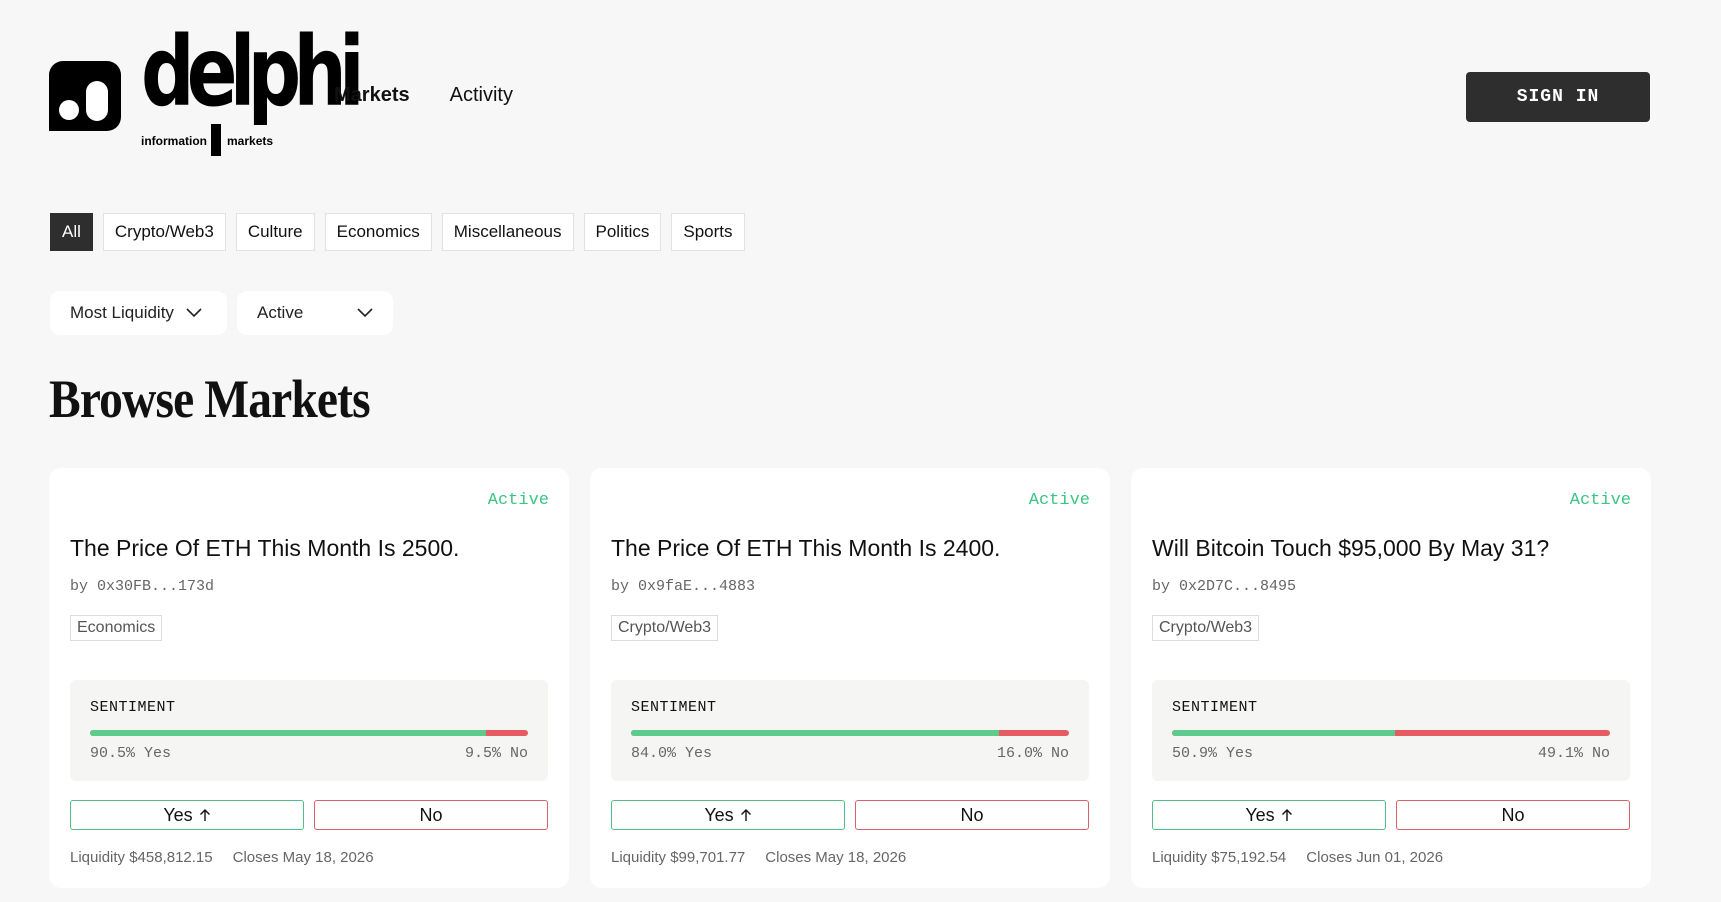 The width and height of the screenshot is (1721, 902). Describe the element at coordinates (275, 232) in the screenshot. I see `category-culture: Culture` at that location.